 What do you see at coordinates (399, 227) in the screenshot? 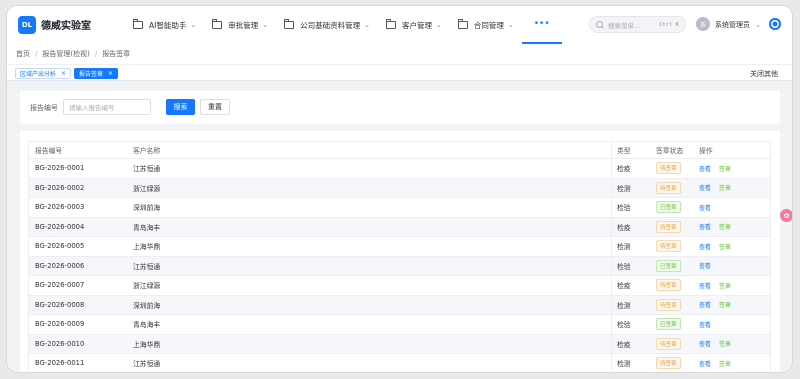
I see `table-row: BG-2026-0004 青岛海丰 检疫 待签章 查看 签章` at bounding box center [399, 227].